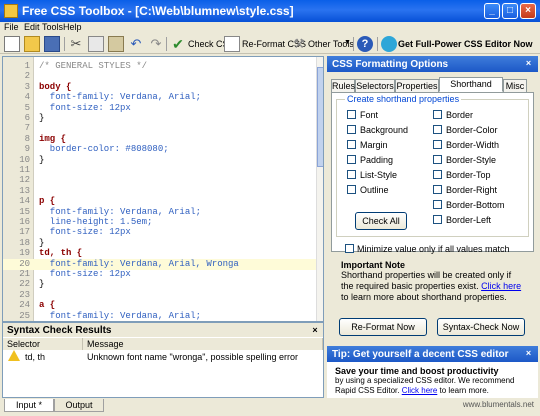  Describe the element at coordinates (510, 11) in the screenshot. I see `maximize-button: □` at that location.